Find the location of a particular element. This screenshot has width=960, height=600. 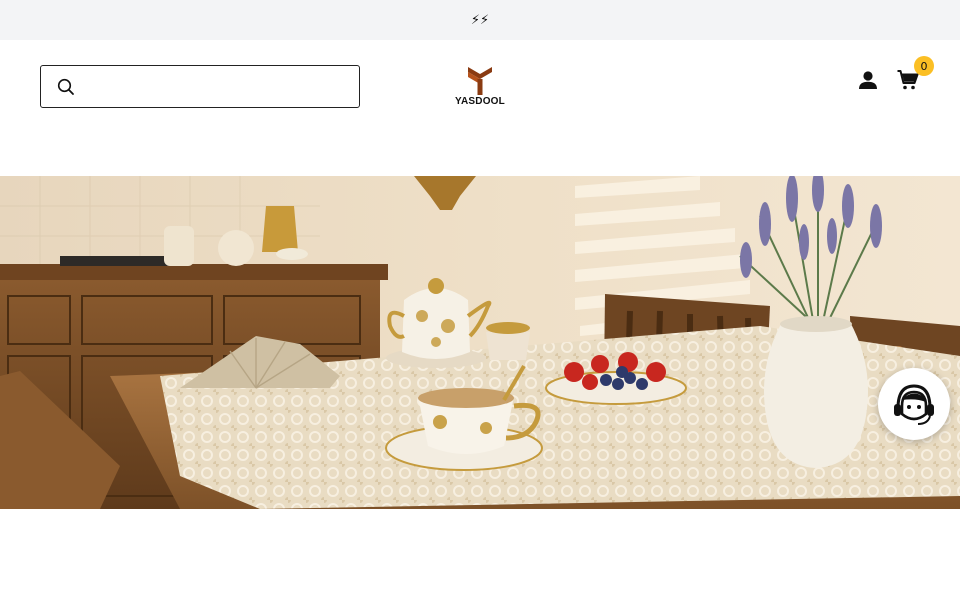

logo-mark-icon is located at coordinates (480, 81).